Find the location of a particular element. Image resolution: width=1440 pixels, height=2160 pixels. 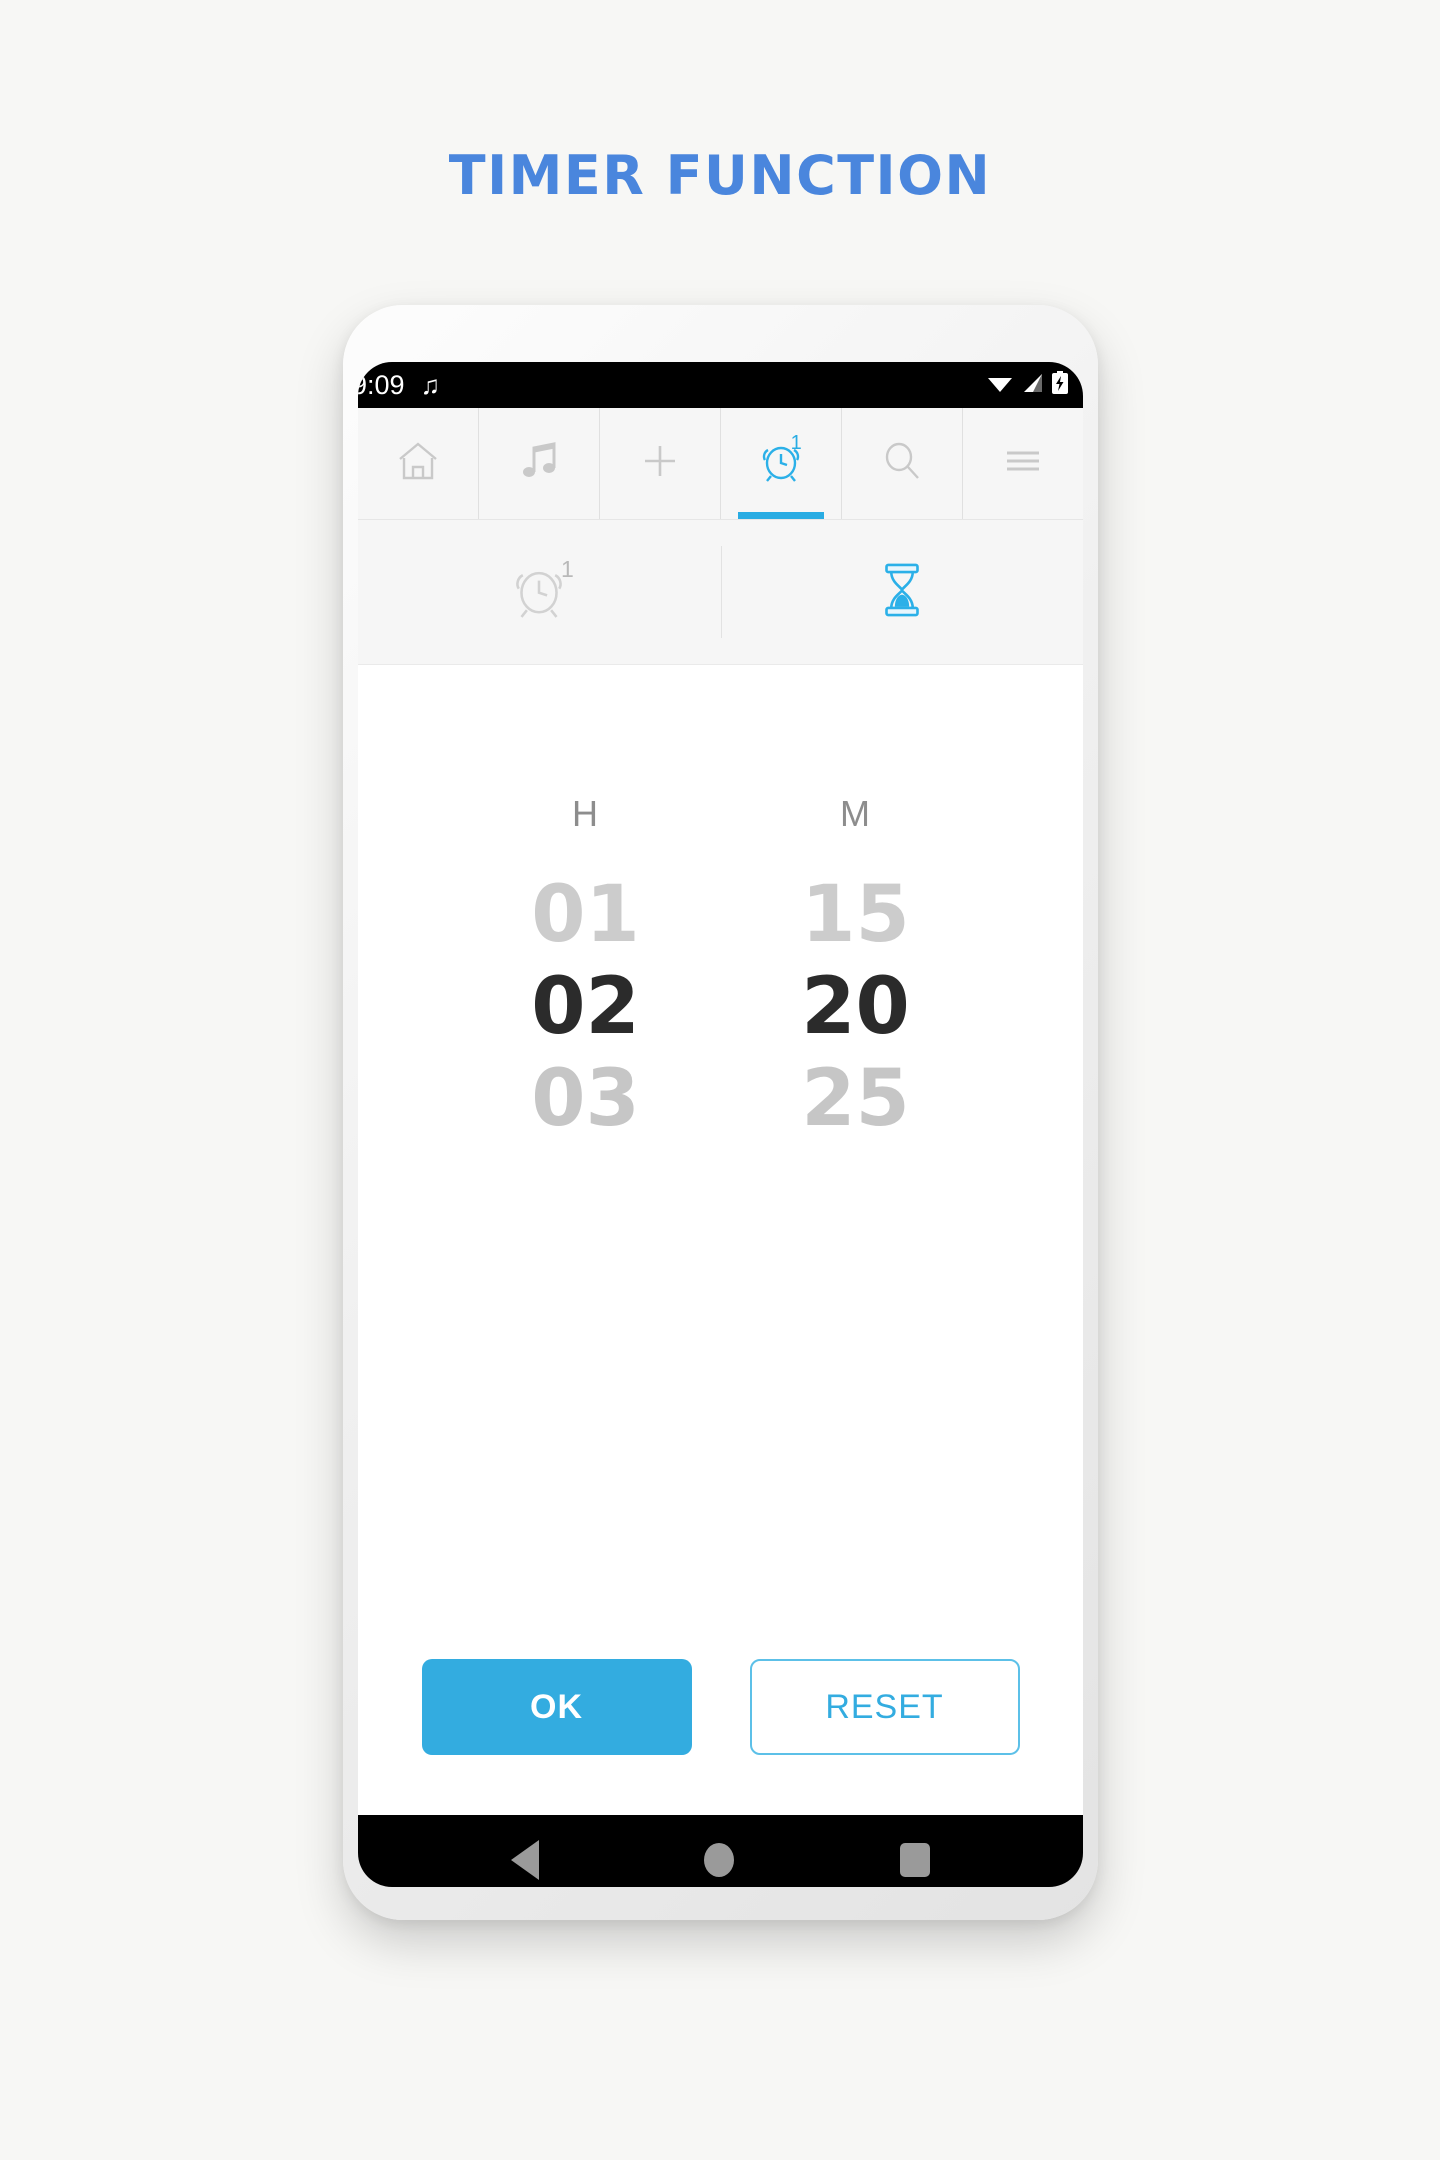

time-picker: H 01 02 03 M 15 20 25 is located at coordinates (720, 905).